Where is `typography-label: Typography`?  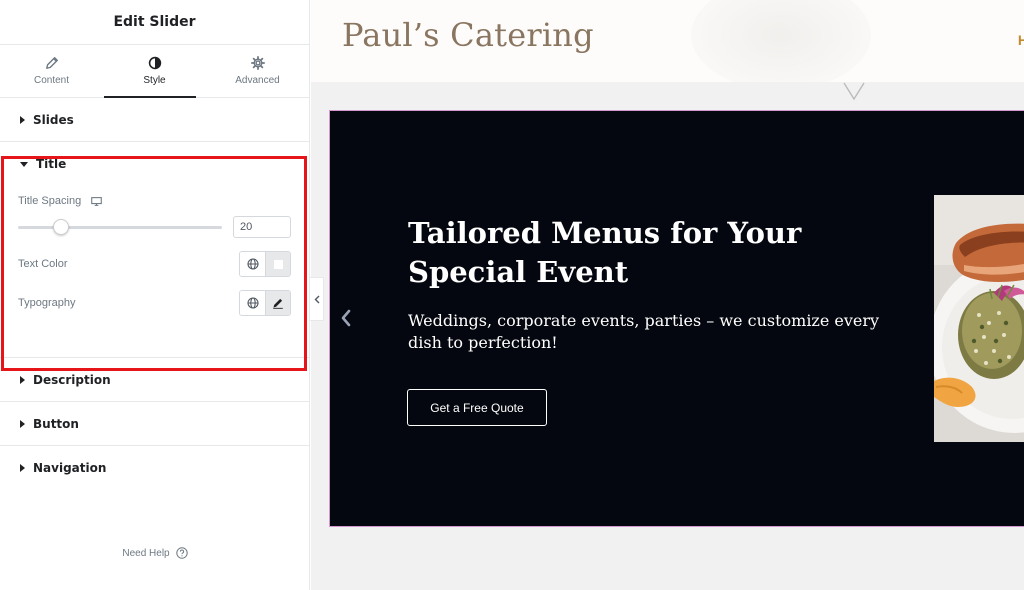
typography-label: Typography is located at coordinates (47, 303).